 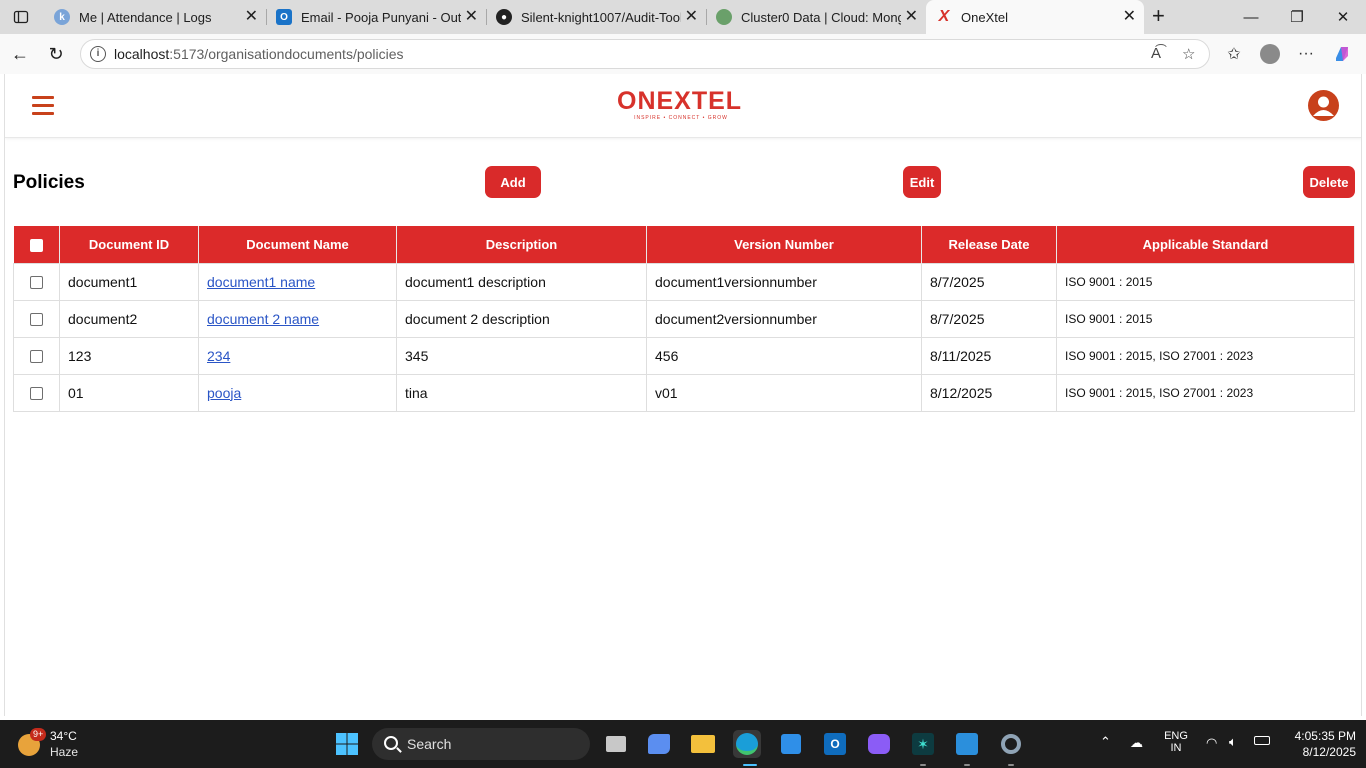 What do you see at coordinates (381, 17) in the screenshot?
I see `tab-label: Email - Pooja Punyani - Outlook` at bounding box center [381, 17].